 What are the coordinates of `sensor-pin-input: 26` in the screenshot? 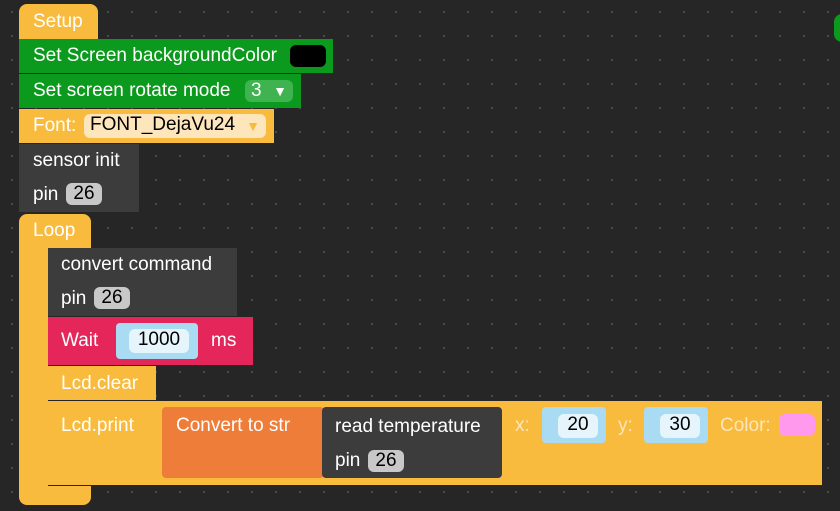 It's located at (84, 194).